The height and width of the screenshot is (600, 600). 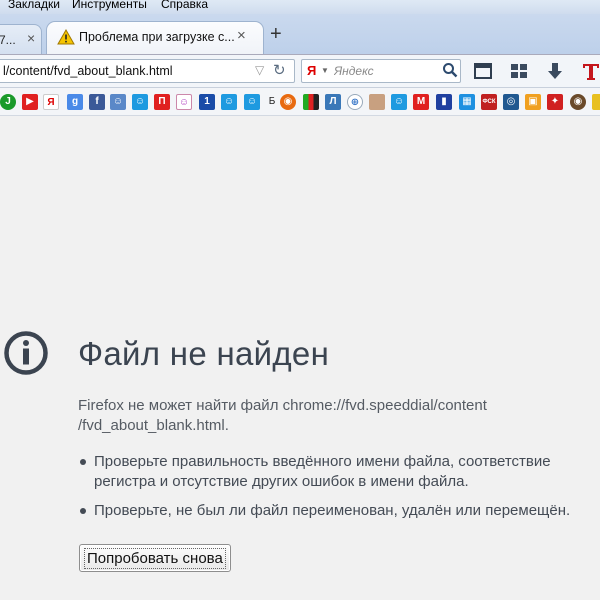 What do you see at coordinates (325, 70) in the screenshot?
I see `engine-dropdown-icon: ▼` at bounding box center [325, 70].